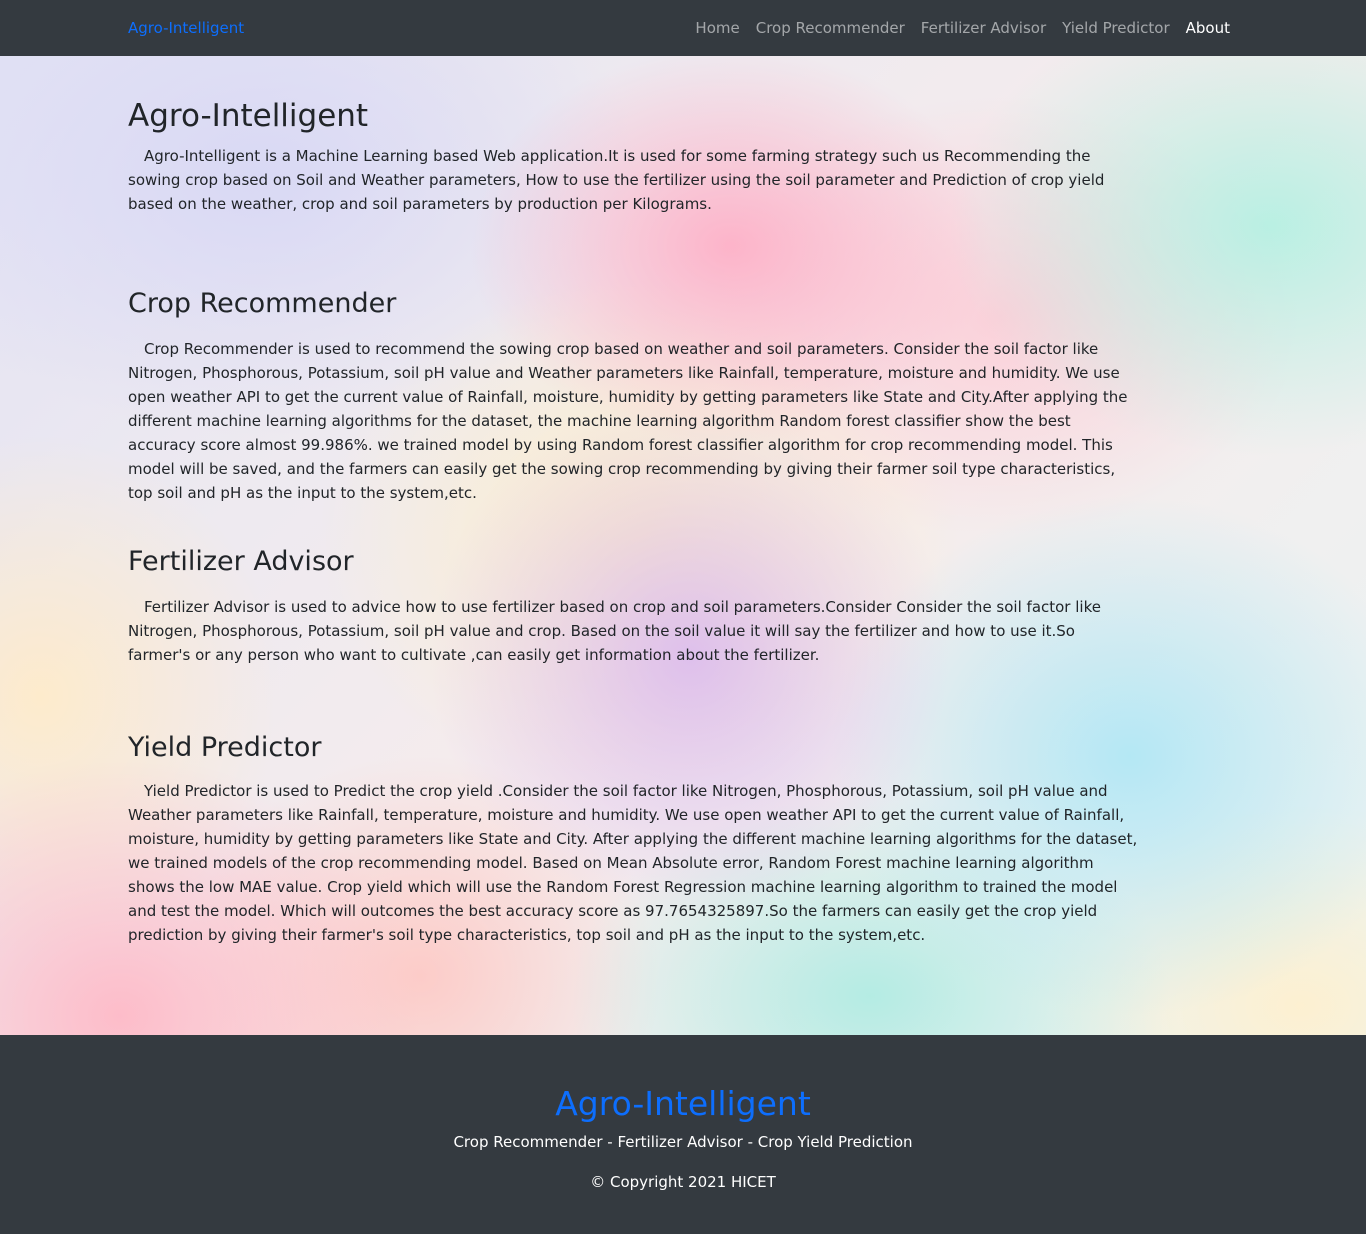  I want to click on navbar-brand-link: Agro-Intelligent, so click(186, 28).